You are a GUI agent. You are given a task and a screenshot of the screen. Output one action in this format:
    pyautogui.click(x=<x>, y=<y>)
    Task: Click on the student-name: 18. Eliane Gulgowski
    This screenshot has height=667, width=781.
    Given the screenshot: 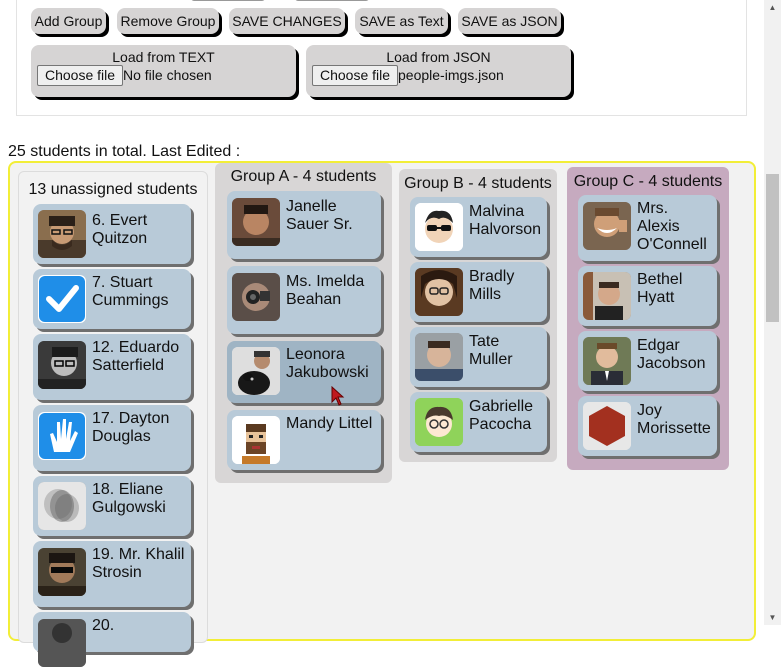 What is the action you would take?
    pyautogui.click(x=129, y=498)
    